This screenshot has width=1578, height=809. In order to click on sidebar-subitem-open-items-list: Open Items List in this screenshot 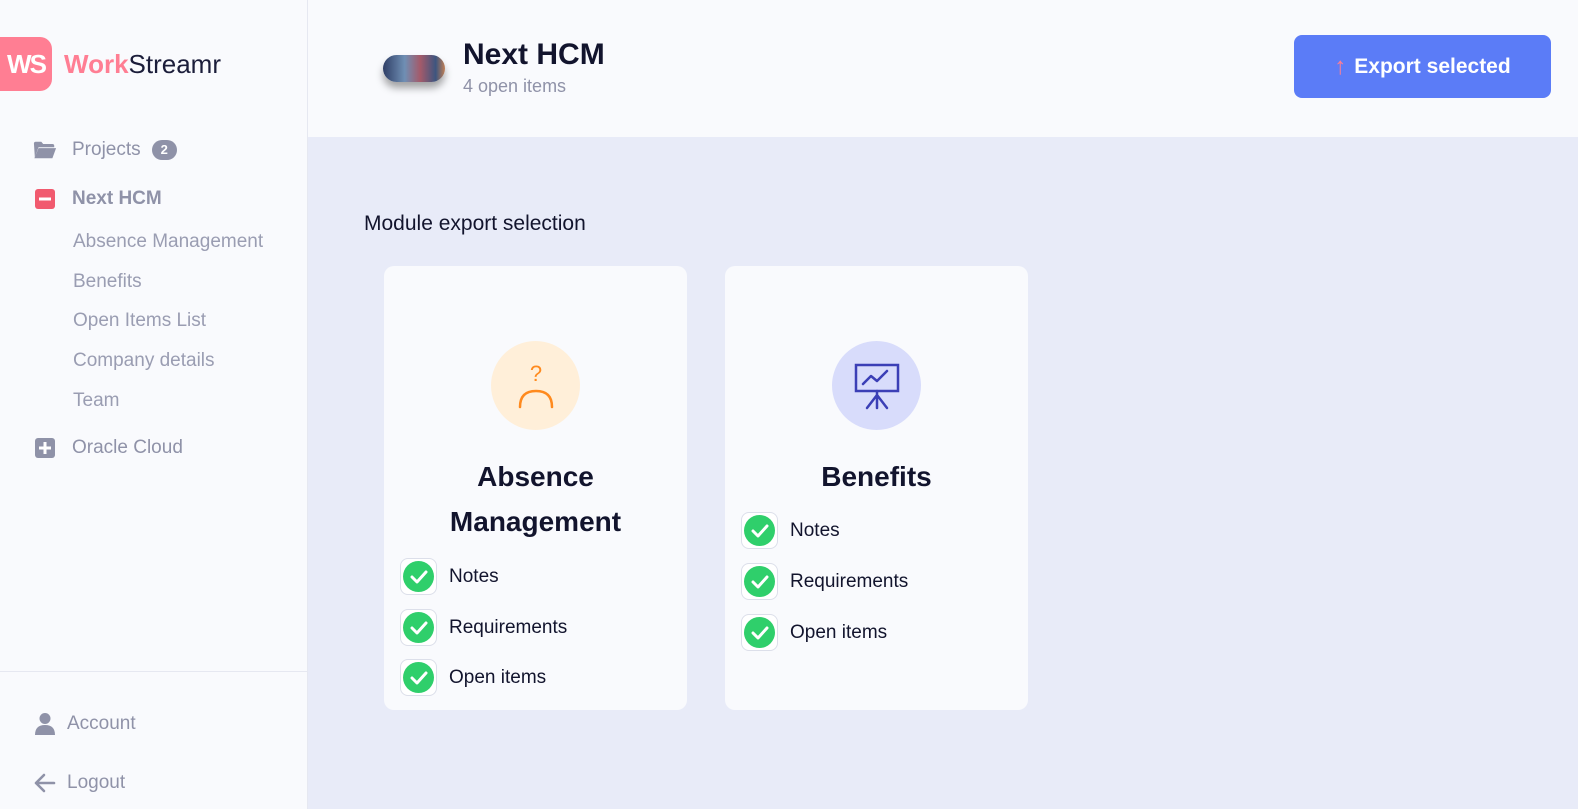, I will do `click(139, 321)`.